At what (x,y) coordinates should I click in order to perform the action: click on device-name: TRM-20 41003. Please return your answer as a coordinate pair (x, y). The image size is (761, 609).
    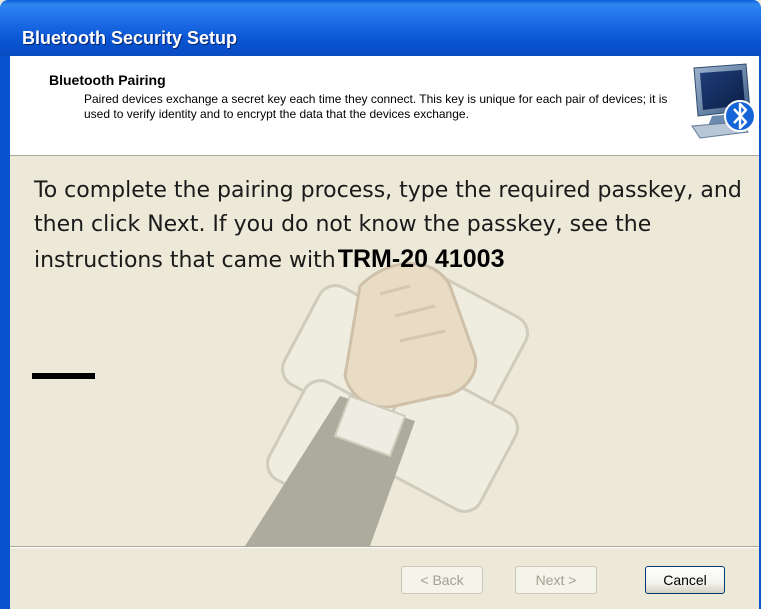
    Looking at the image, I should click on (421, 259).